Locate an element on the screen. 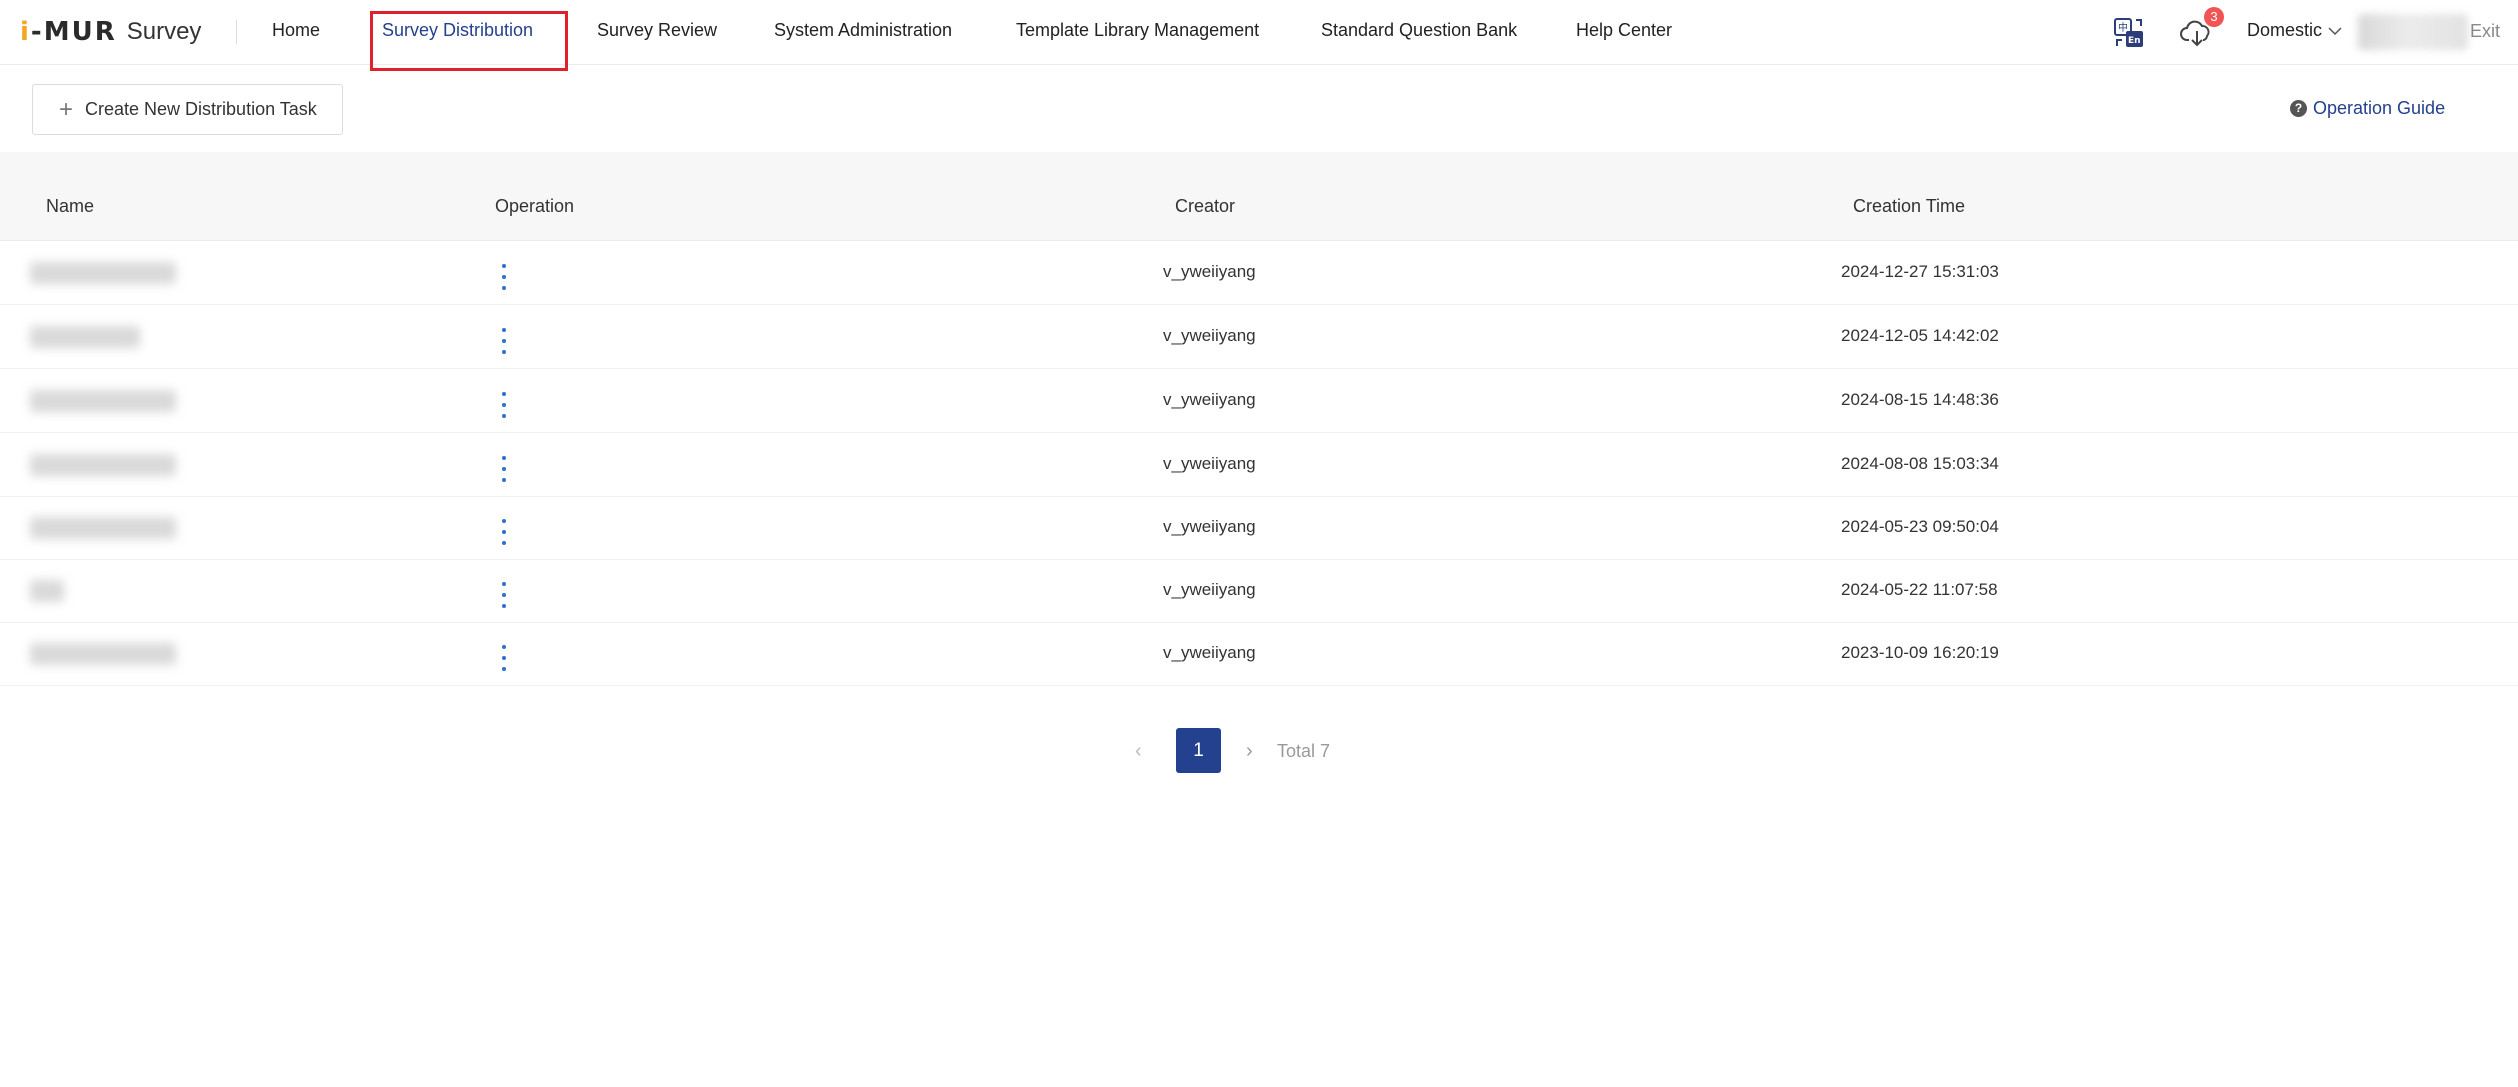 The height and width of the screenshot is (1087, 2518). row-creation-time: 2024-05-22 11:07:58 is located at coordinates (1919, 589).